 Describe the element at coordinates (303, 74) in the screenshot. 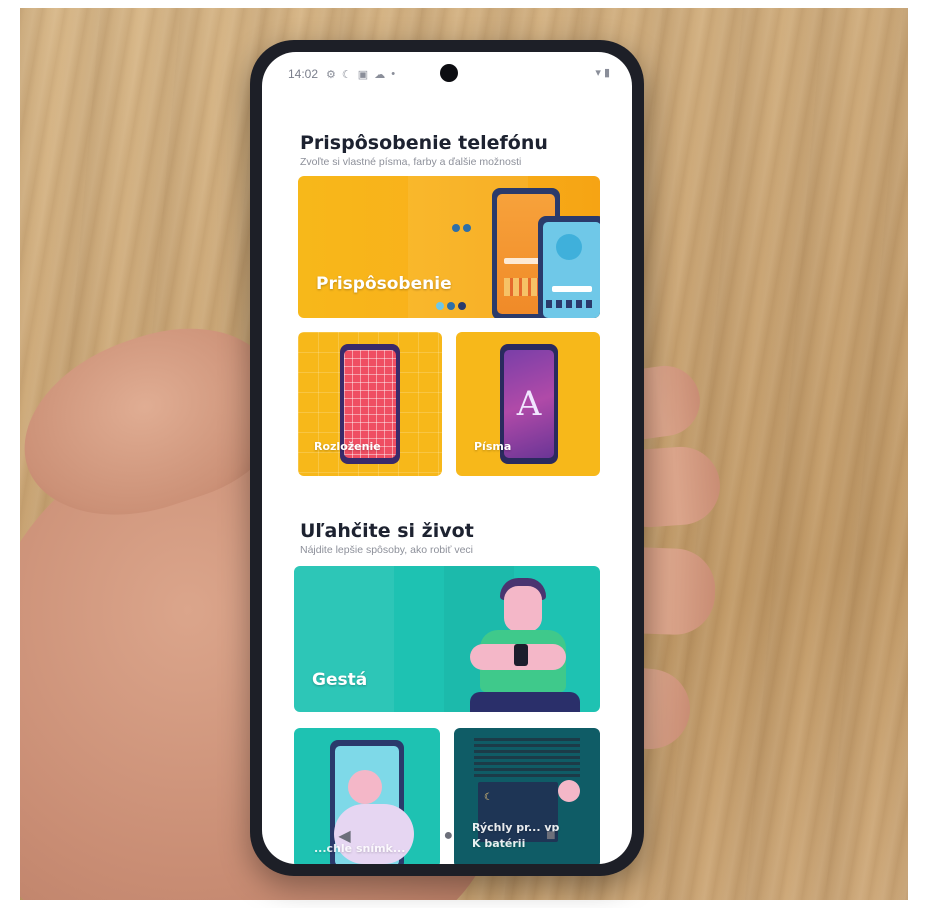

I see `status-time: 14:02` at that location.